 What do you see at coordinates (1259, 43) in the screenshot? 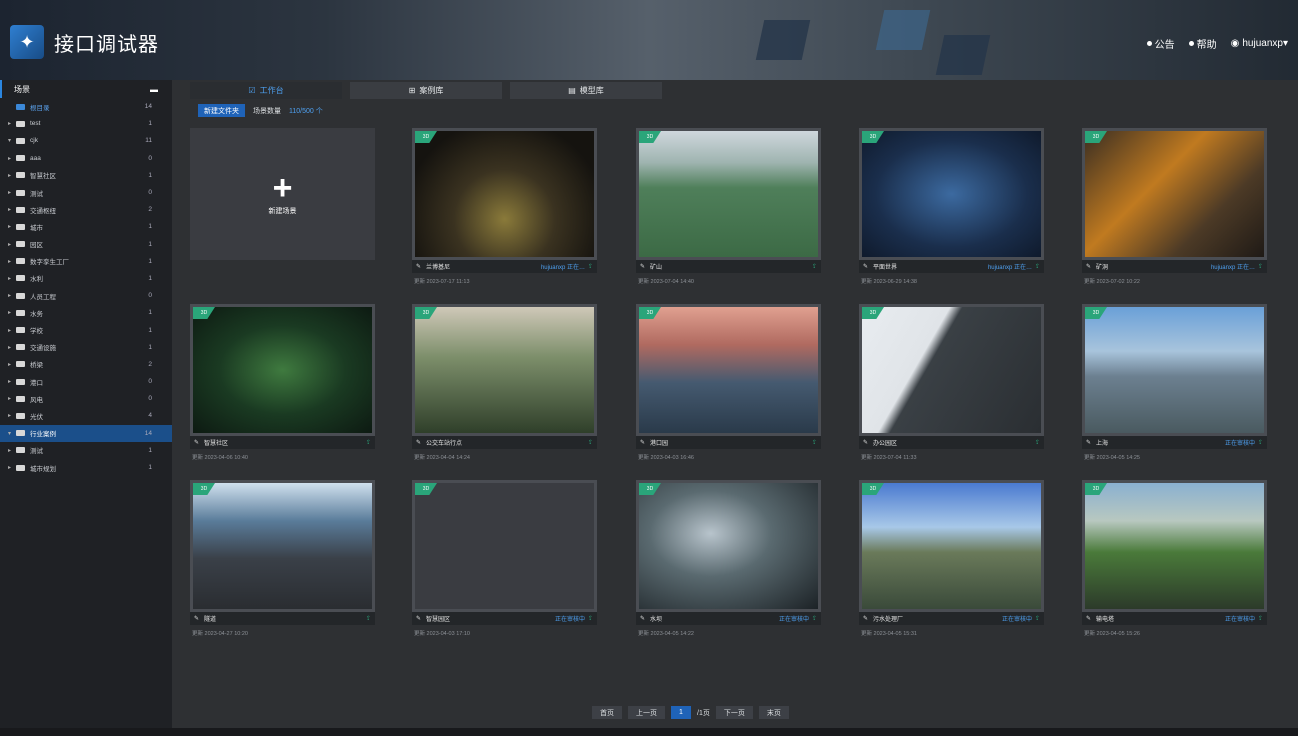
I see `user-menu: ◉ hujuanxp▾` at bounding box center [1259, 43].